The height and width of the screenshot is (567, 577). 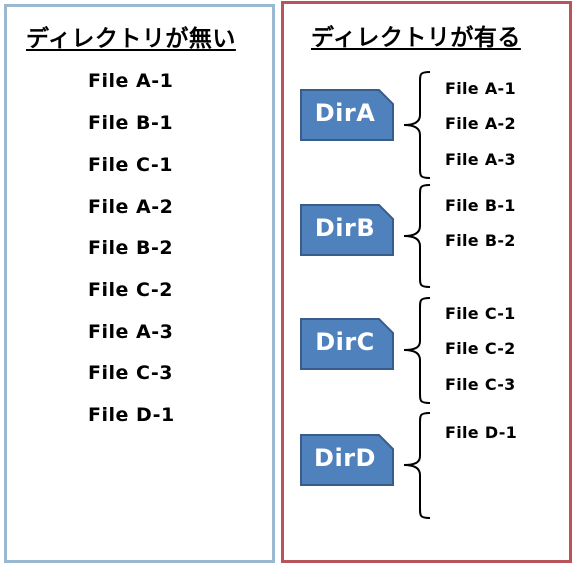 What do you see at coordinates (131, 248) in the screenshot?
I see `flat-file-item: File B-2` at bounding box center [131, 248].